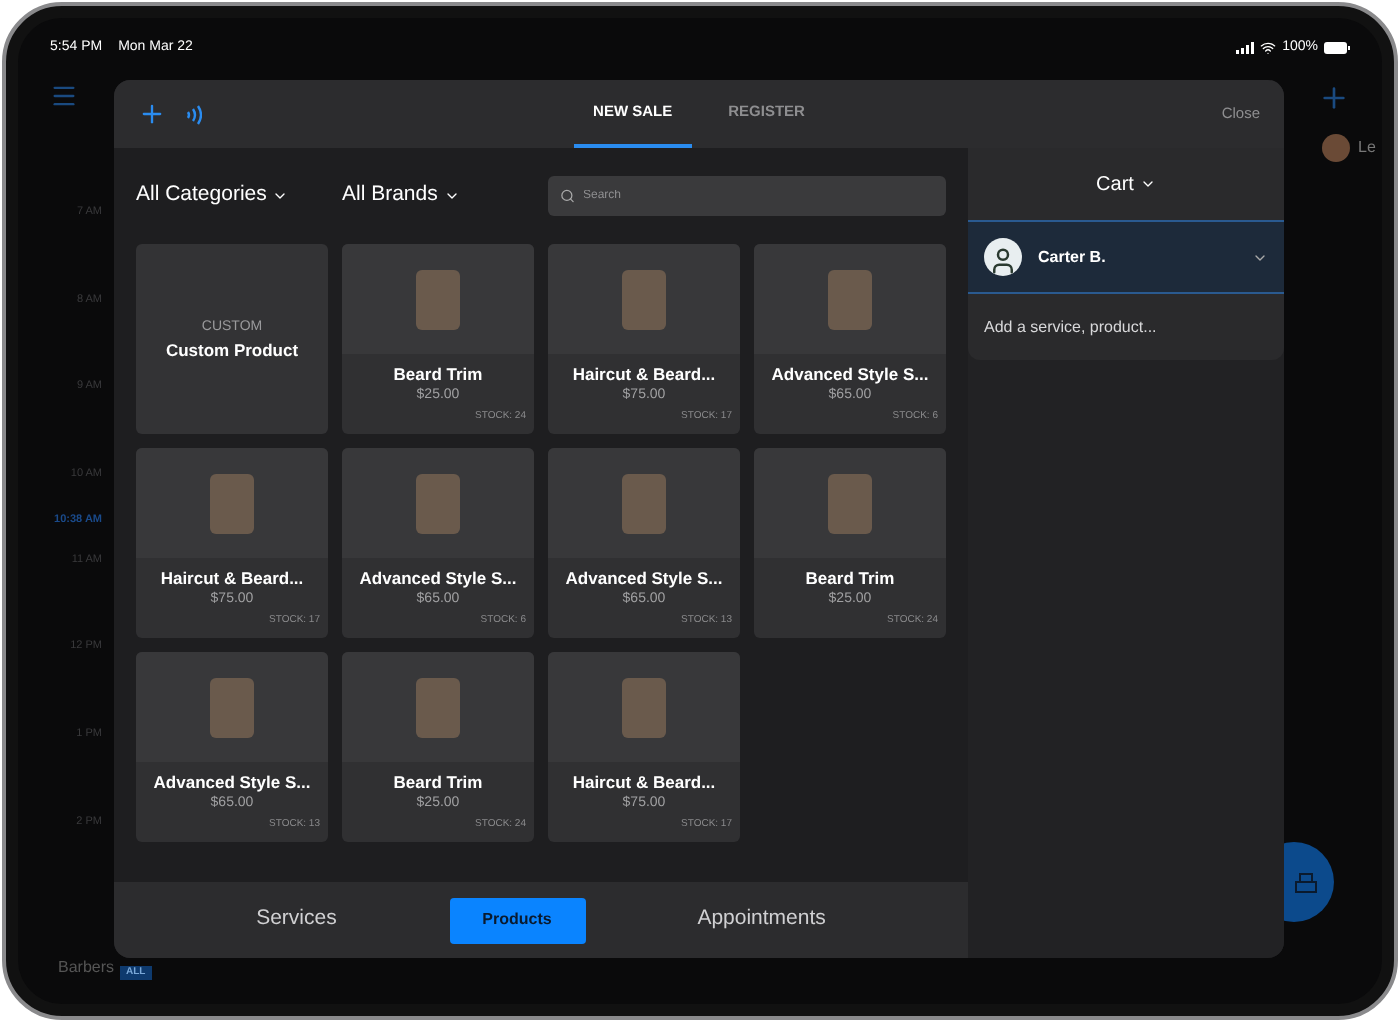 The height and width of the screenshot is (1022, 1400). What do you see at coordinates (1073, 257) in the screenshot?
I see `customer-name: Carter B.` at bounding box center [1073, 257].